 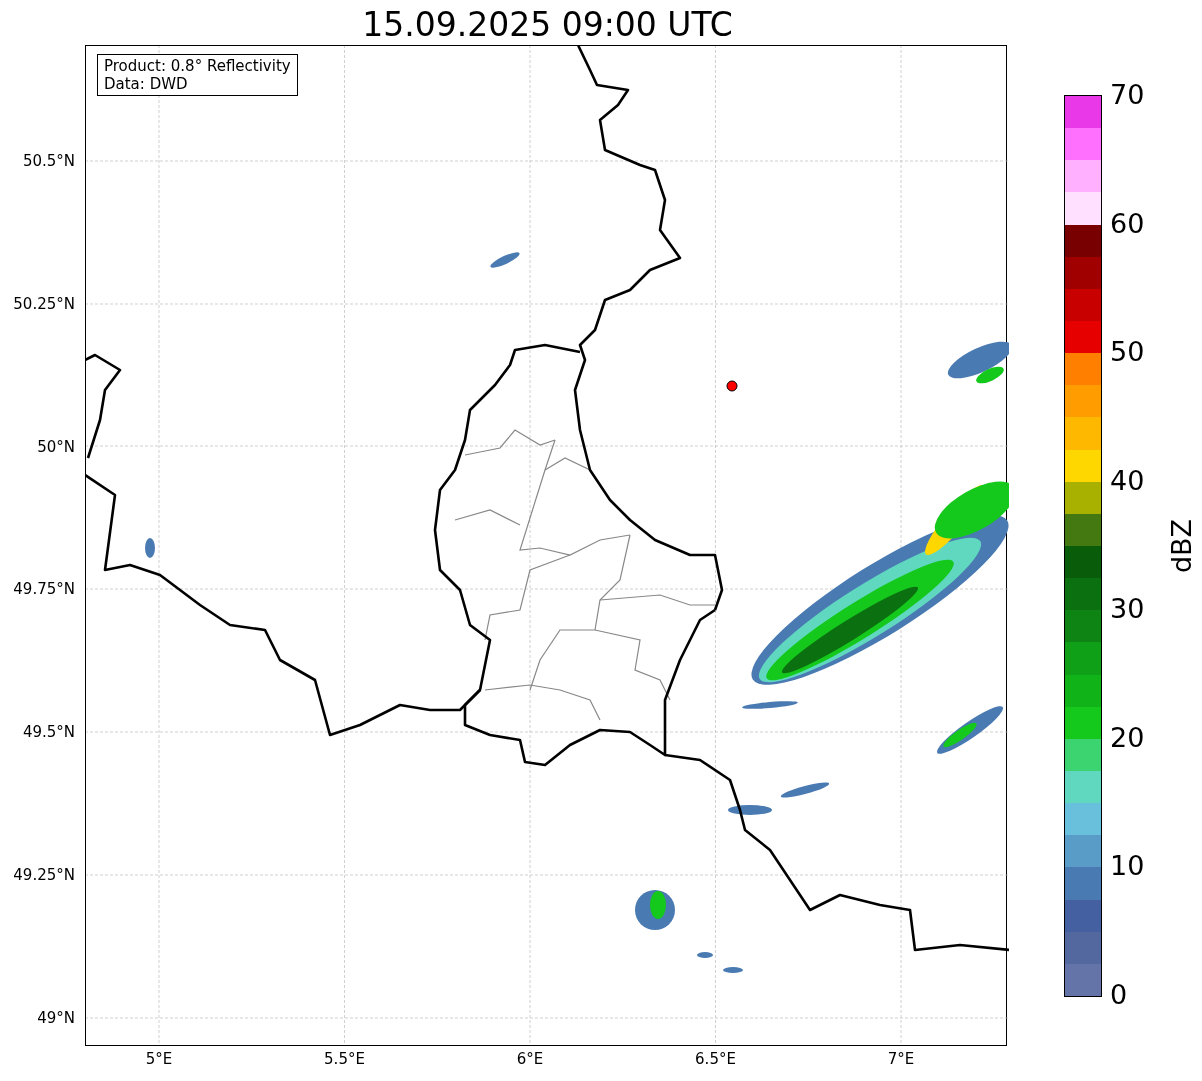 What do you see at coordinates (530, 1059) in the screenshot?
I see `axis-tick-label: 6°E` at bounding box center [530, 1059].